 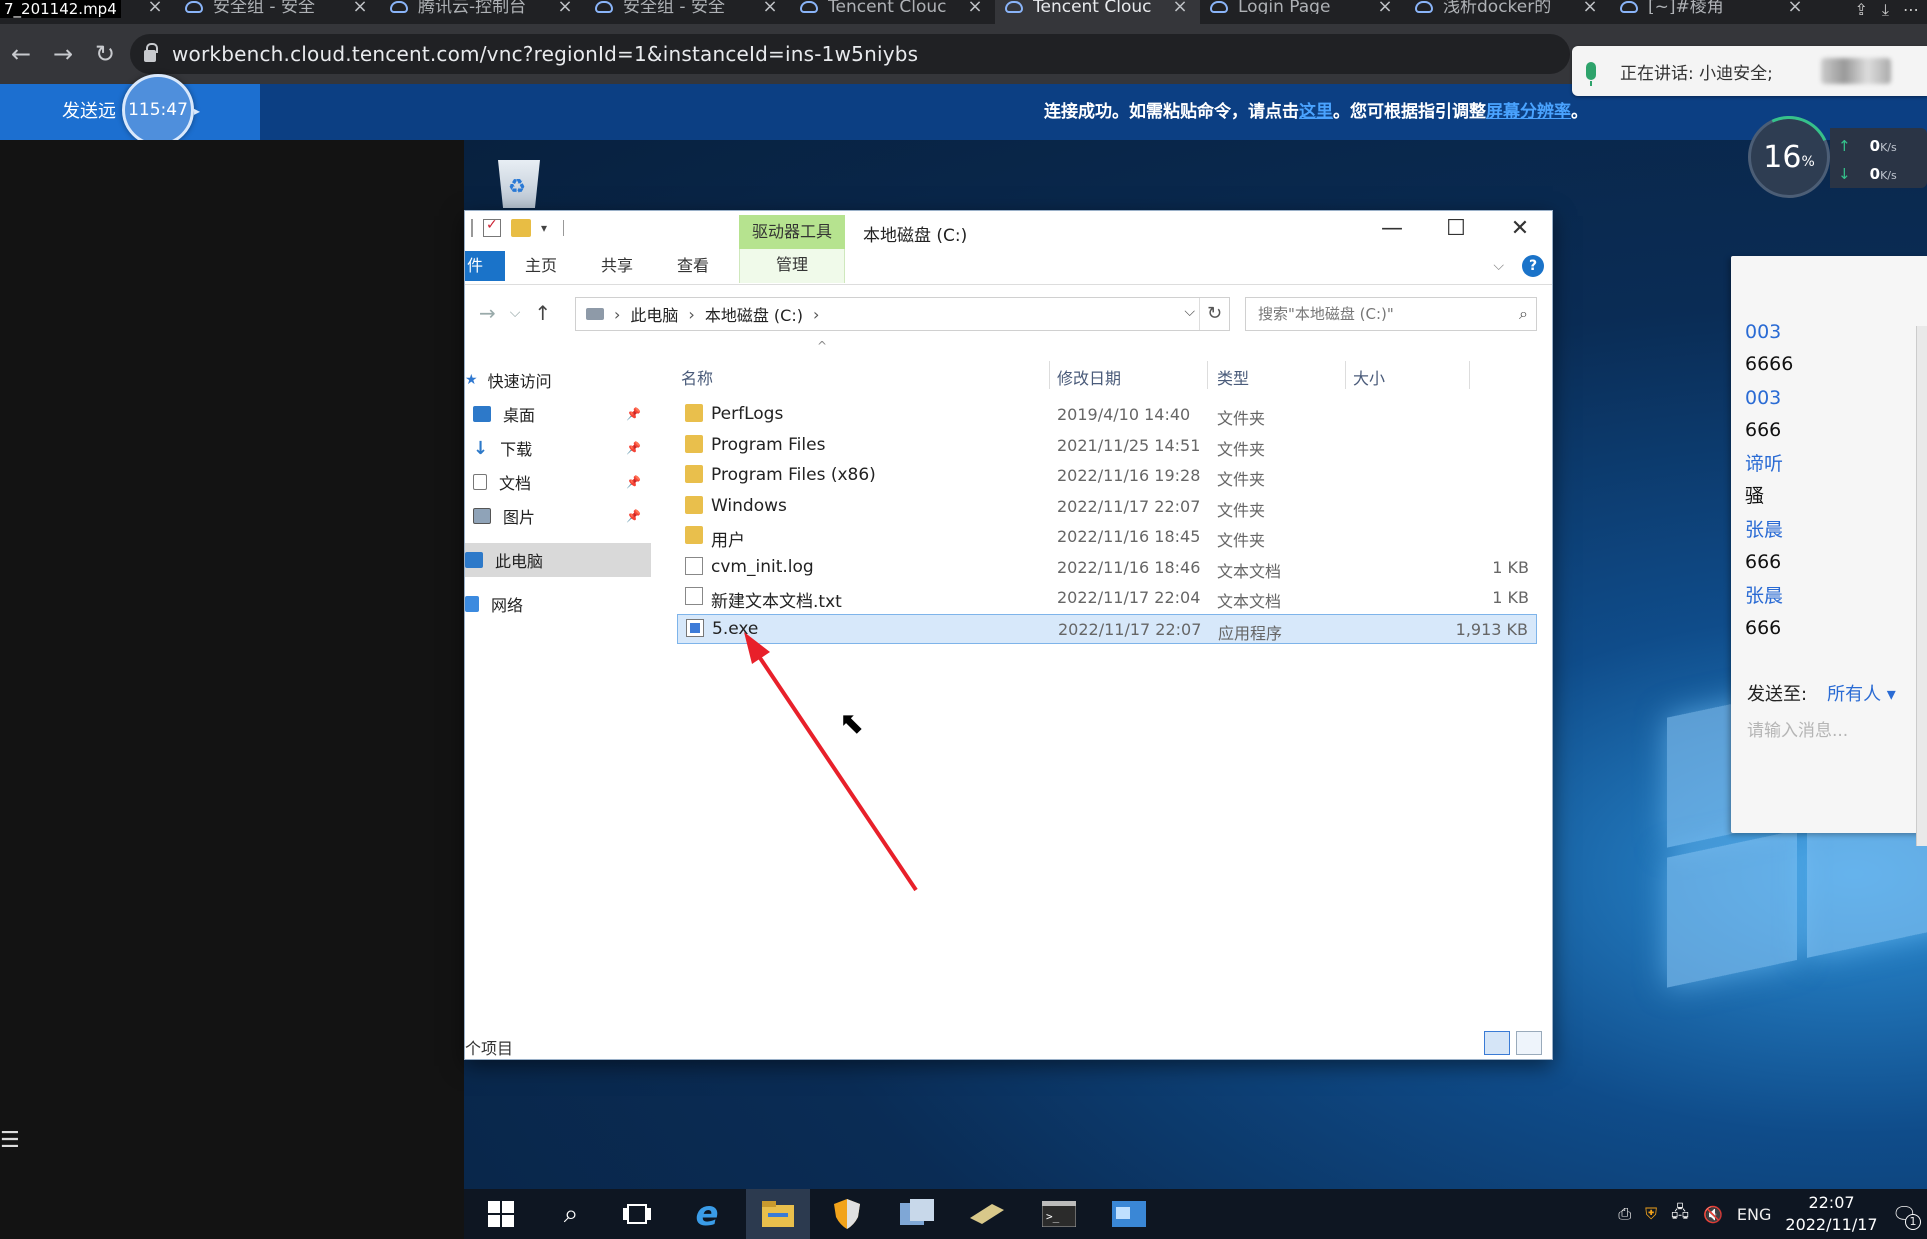 I want to click on nav-pictures: 图片 📌, so click(x=558, y=516).